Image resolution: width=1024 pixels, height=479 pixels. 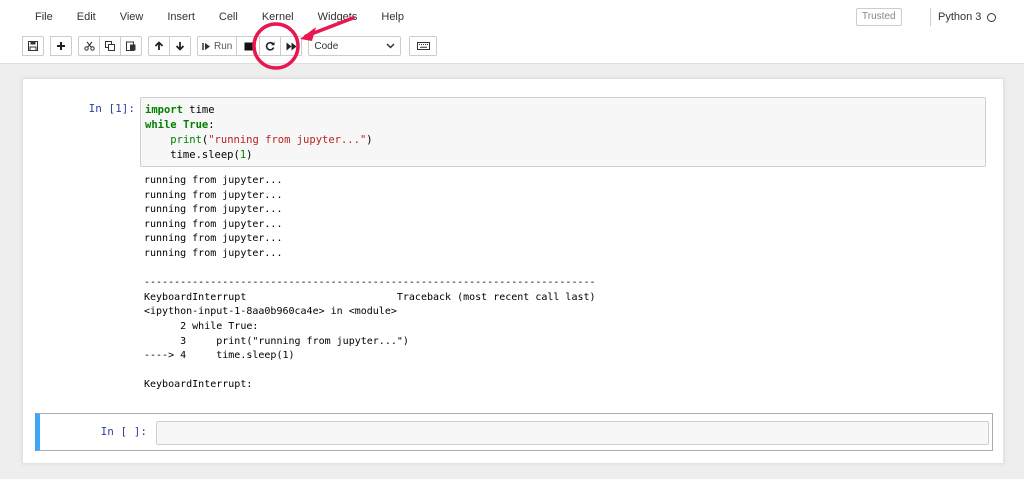 I want to click on cut-button, so click(x=89, y=46).